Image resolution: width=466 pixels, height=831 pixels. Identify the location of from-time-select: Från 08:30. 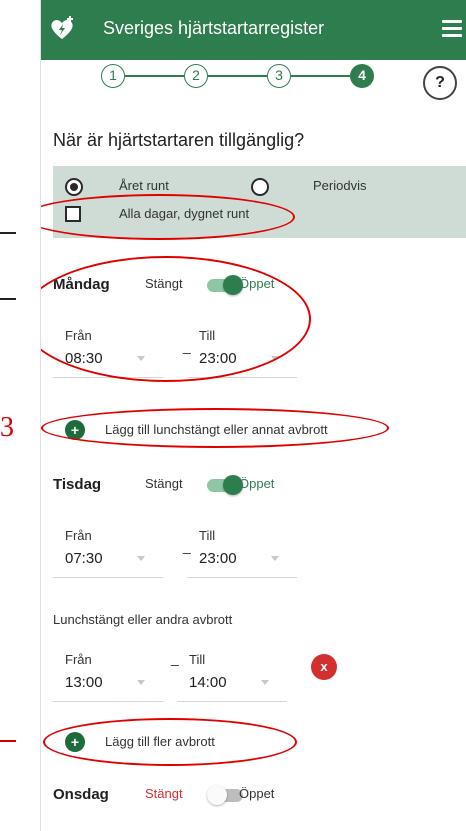
(108, 353).